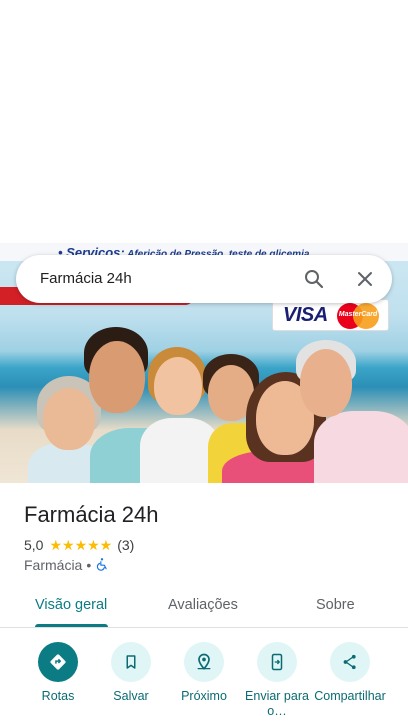  Describe the element at coordinates (131, 662) in the screenshot. I see `bookmark-icon` at that location.